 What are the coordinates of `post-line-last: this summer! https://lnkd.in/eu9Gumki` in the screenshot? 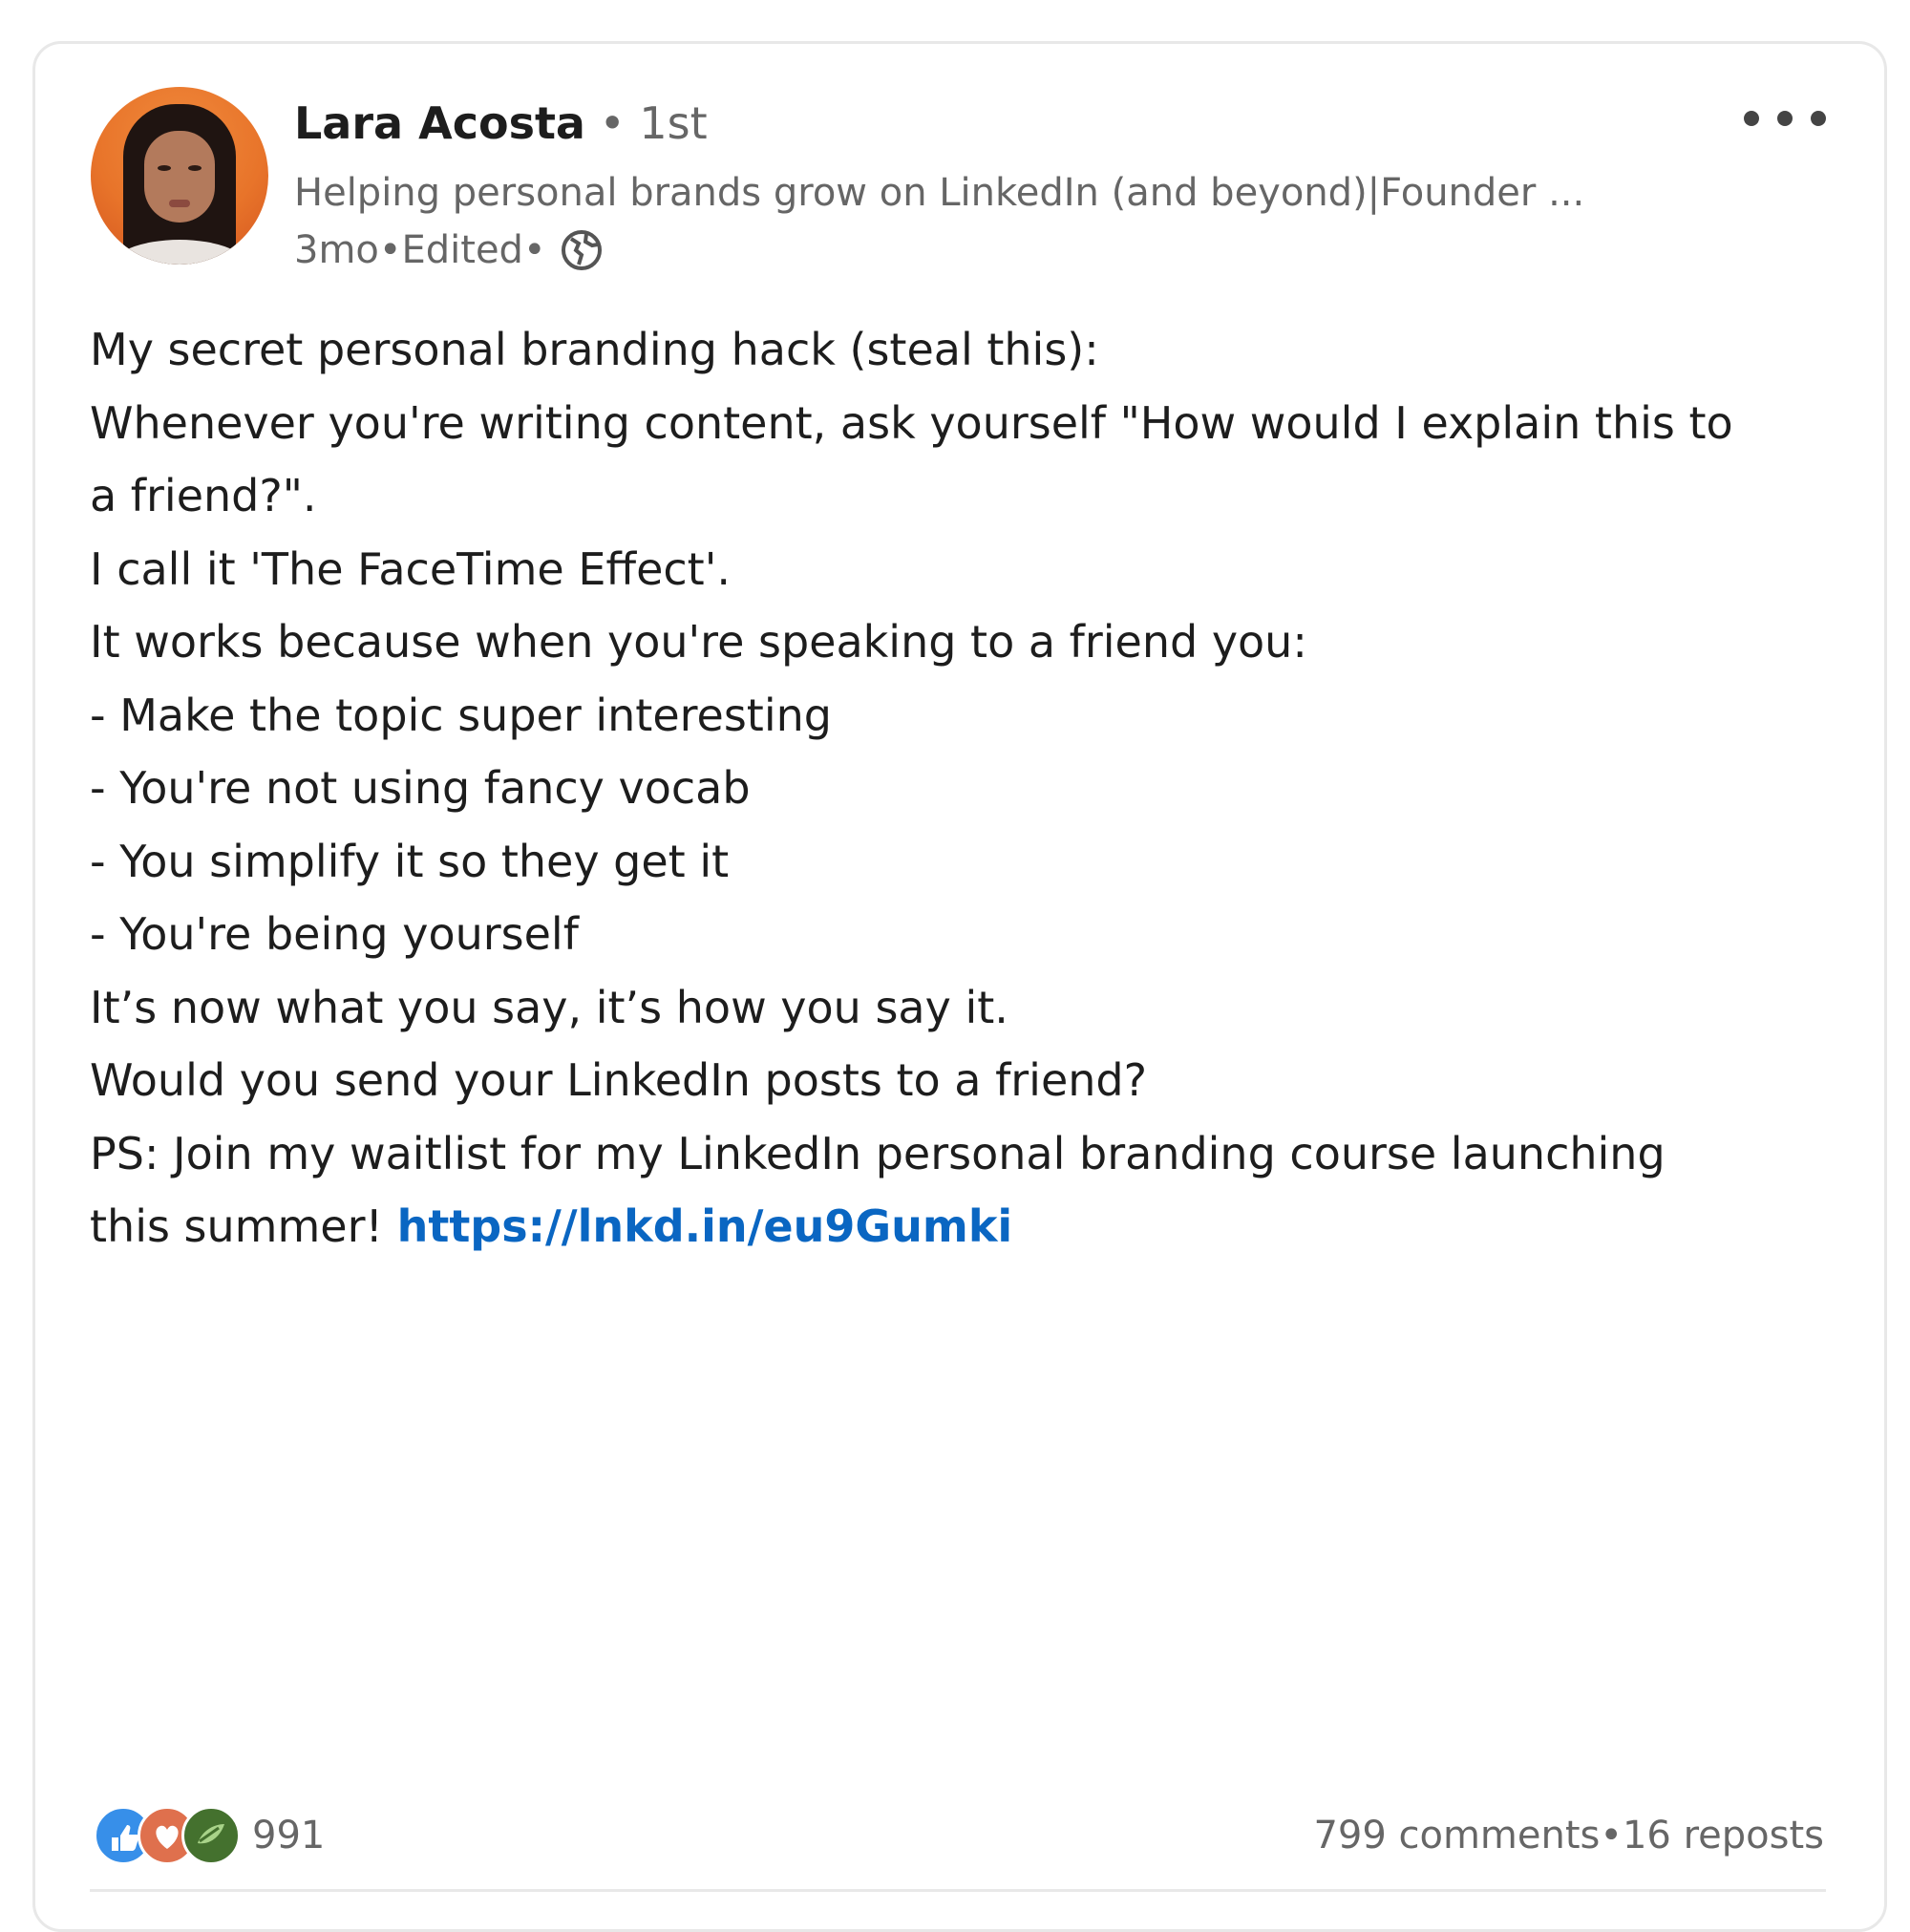 It's located at (963, 1226).